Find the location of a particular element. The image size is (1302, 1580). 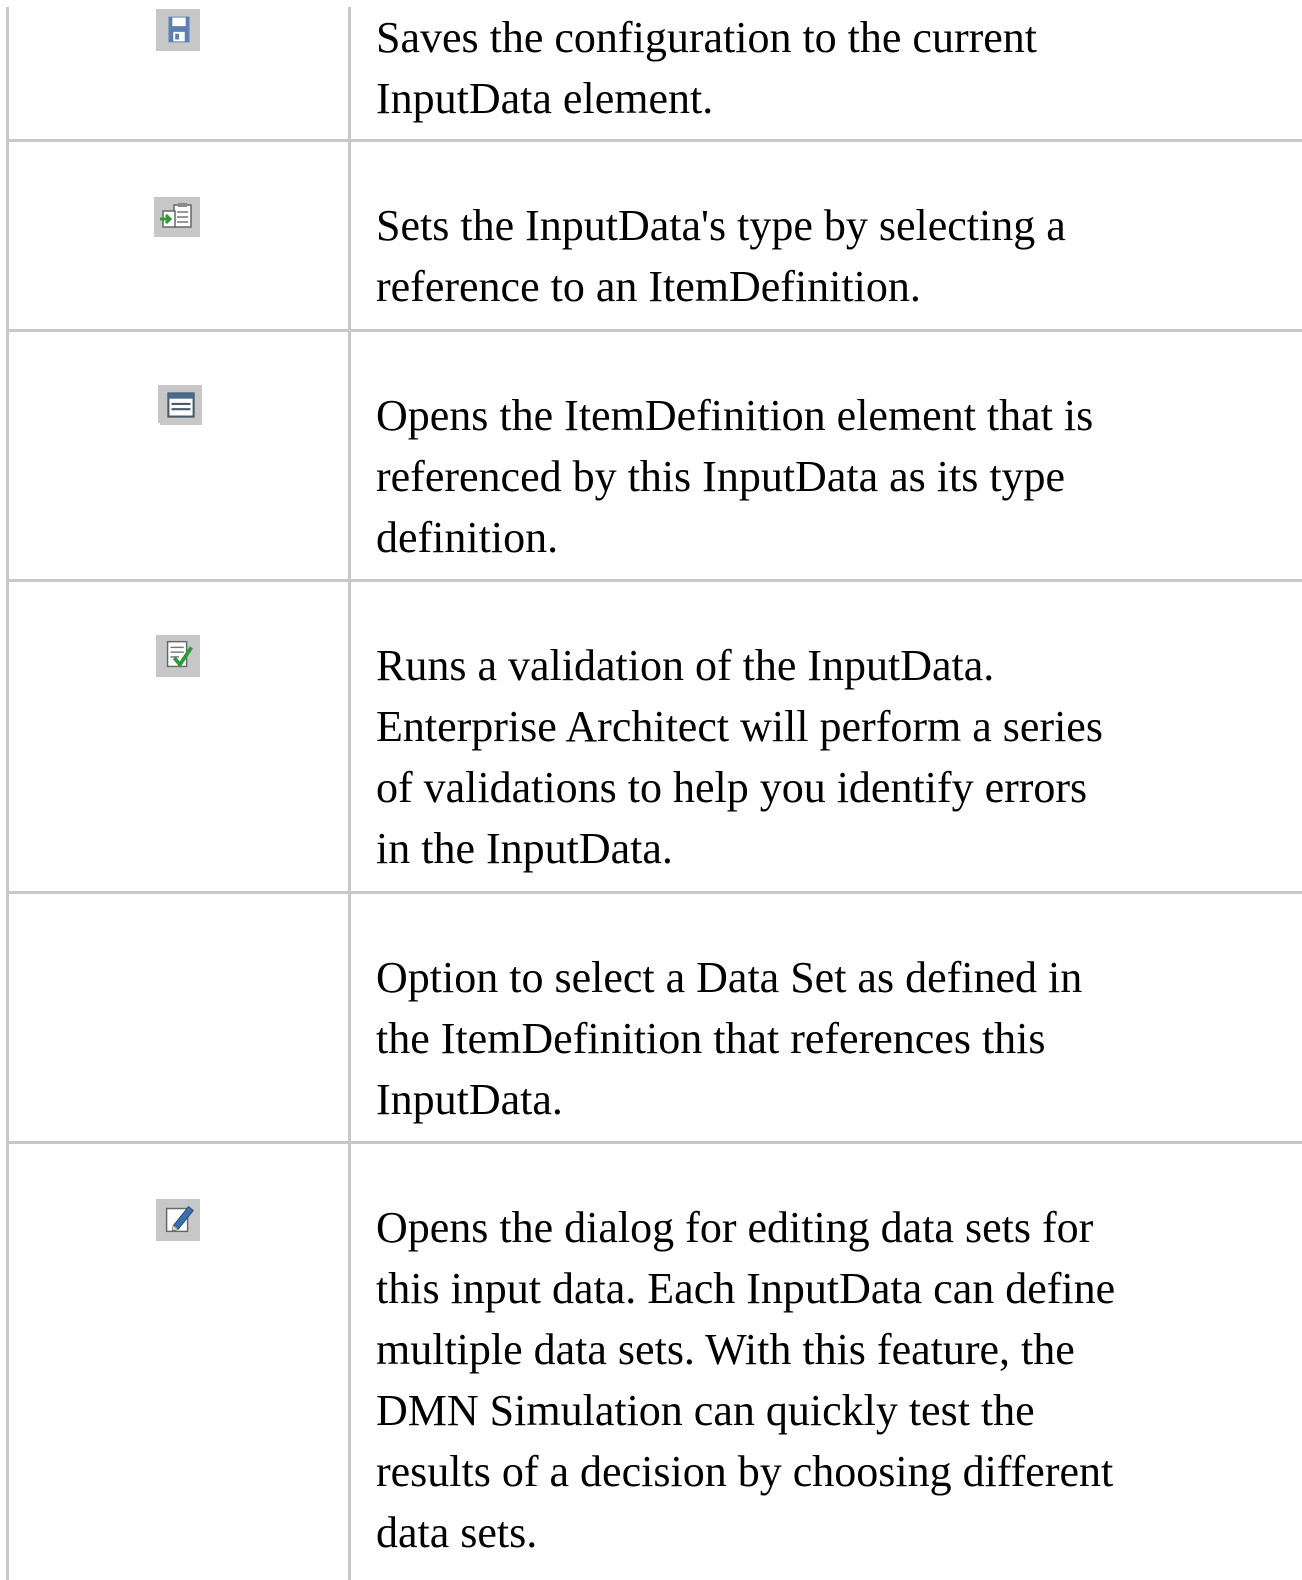

save-icon is located at coordinates (178, 30).